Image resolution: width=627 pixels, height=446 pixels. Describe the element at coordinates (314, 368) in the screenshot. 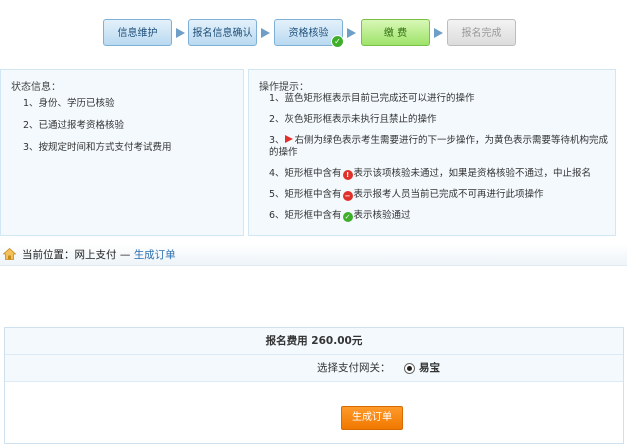

I see `gateway-row: 选择支付网关： 易宝` at that location.